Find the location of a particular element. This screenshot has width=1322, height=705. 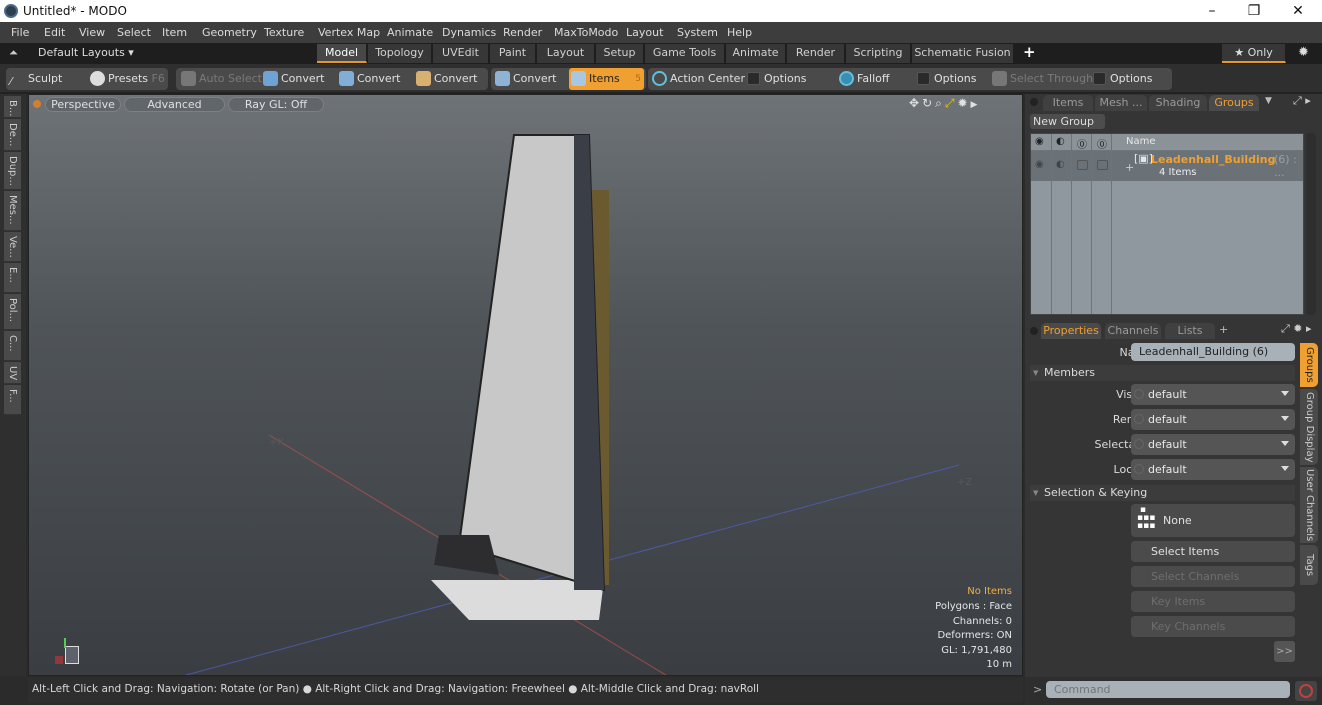

tab-properties: Properties is located at coordinates (1071, 331).